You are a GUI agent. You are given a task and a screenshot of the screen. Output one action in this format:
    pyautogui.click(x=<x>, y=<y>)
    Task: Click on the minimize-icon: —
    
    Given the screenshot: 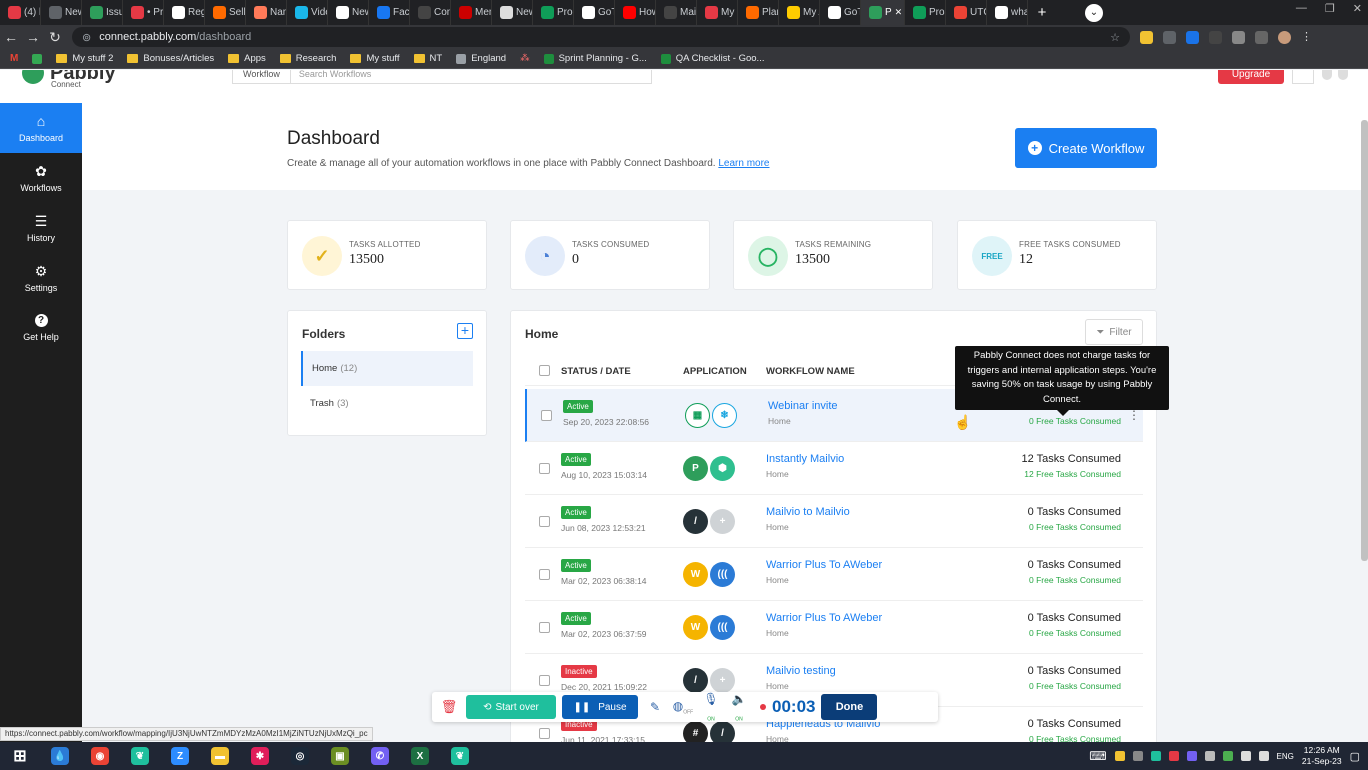 What is the action you would take?
    pyautogui.click(x=1301, y=8)
    